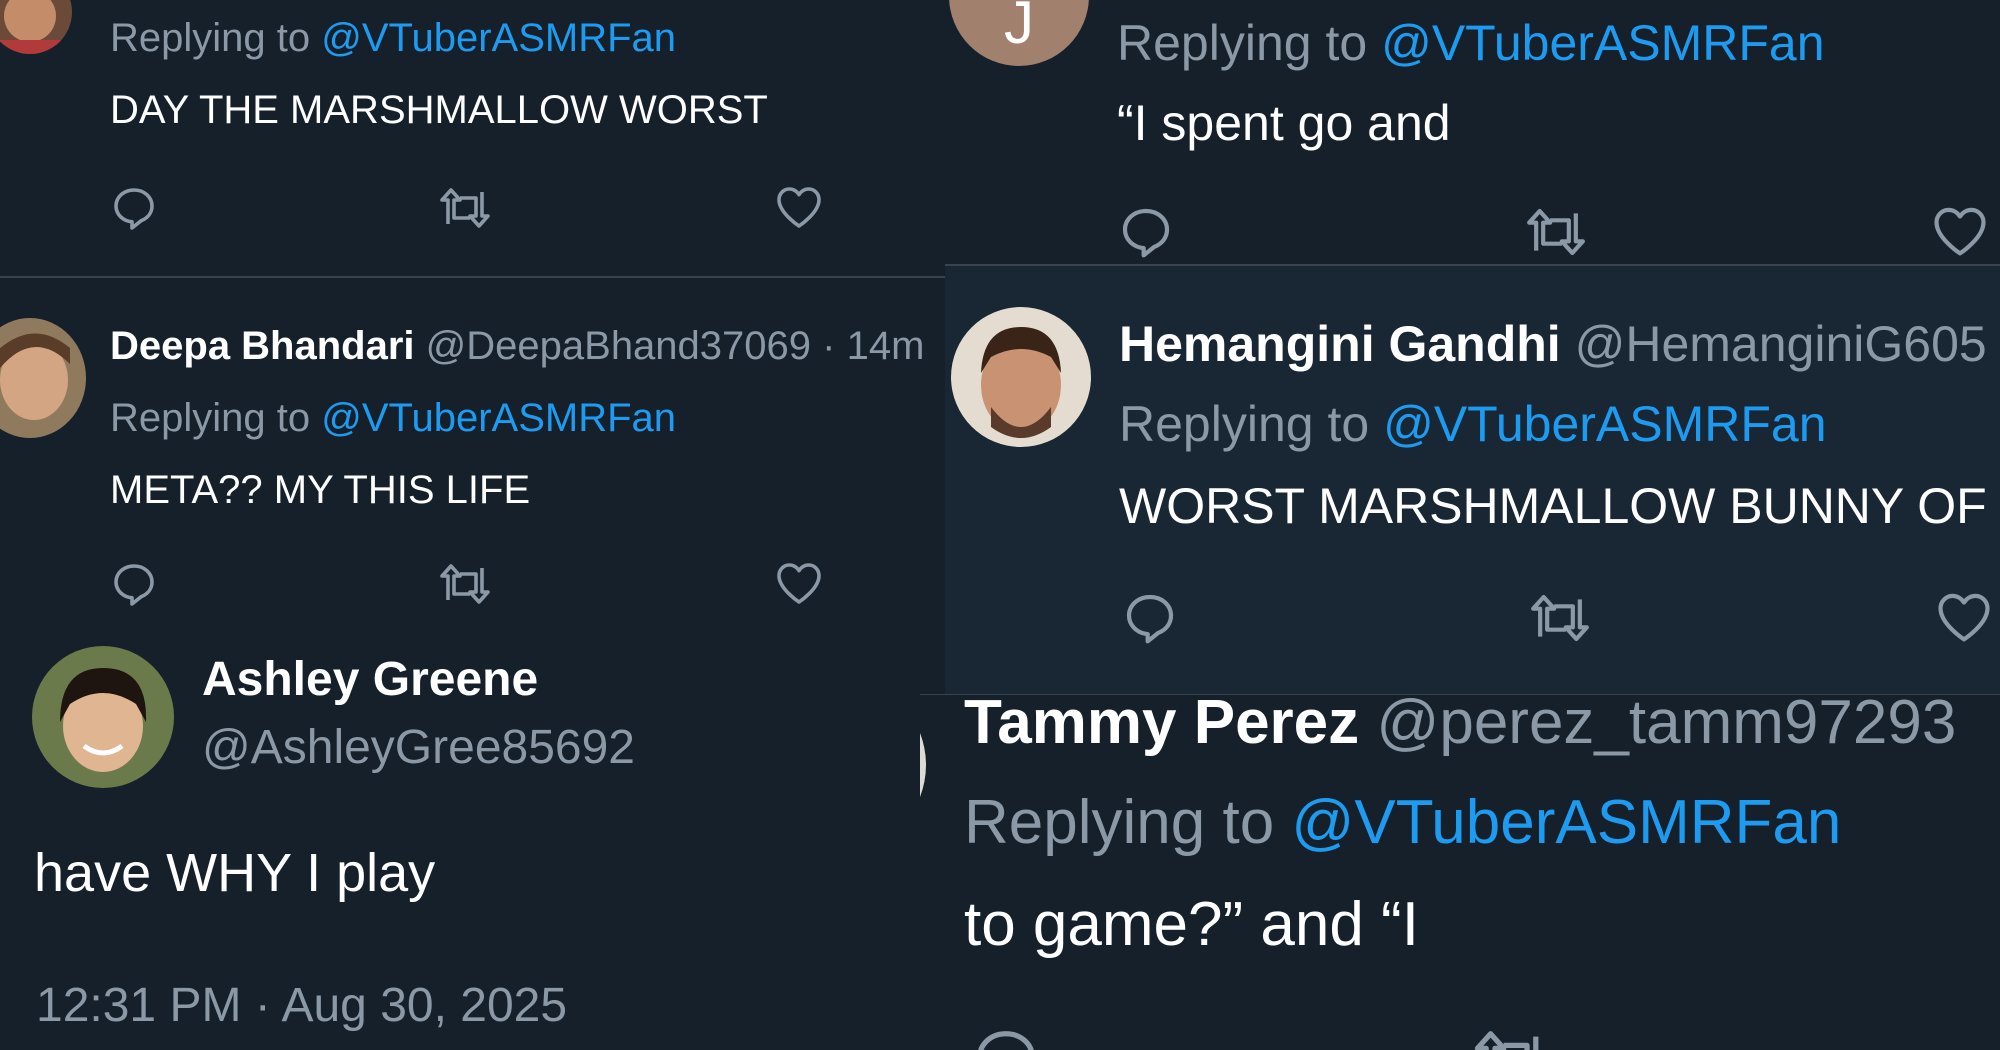 The width and height of the screenshot is (2000, 1050). I want to click on author-line: Tammy Perez @perez_tamm97293, so click(1460, 726).